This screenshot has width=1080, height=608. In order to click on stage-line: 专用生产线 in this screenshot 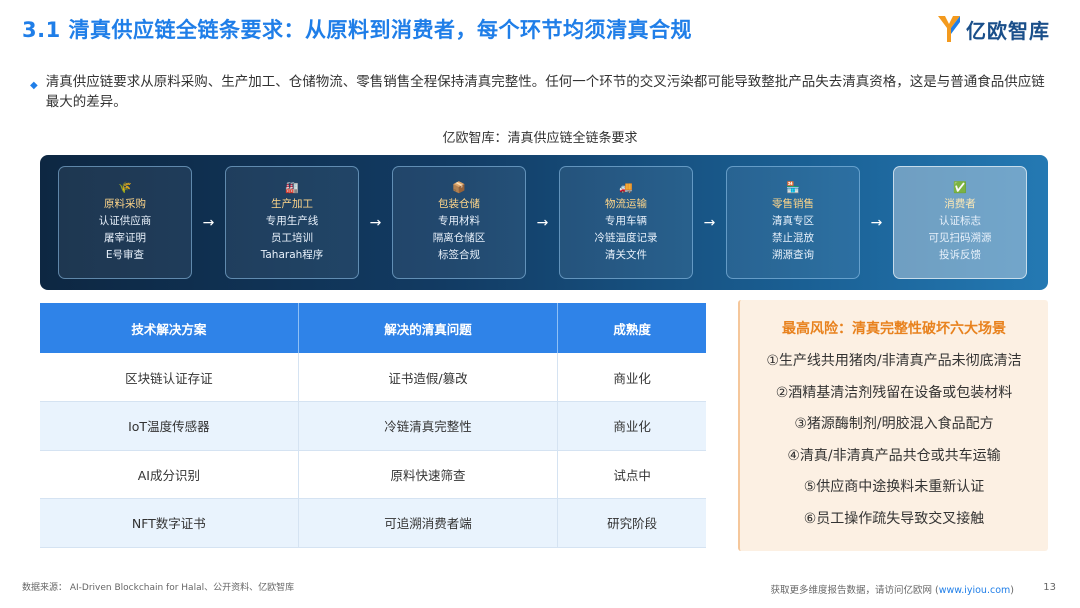, I will do `click(292, 221)`.